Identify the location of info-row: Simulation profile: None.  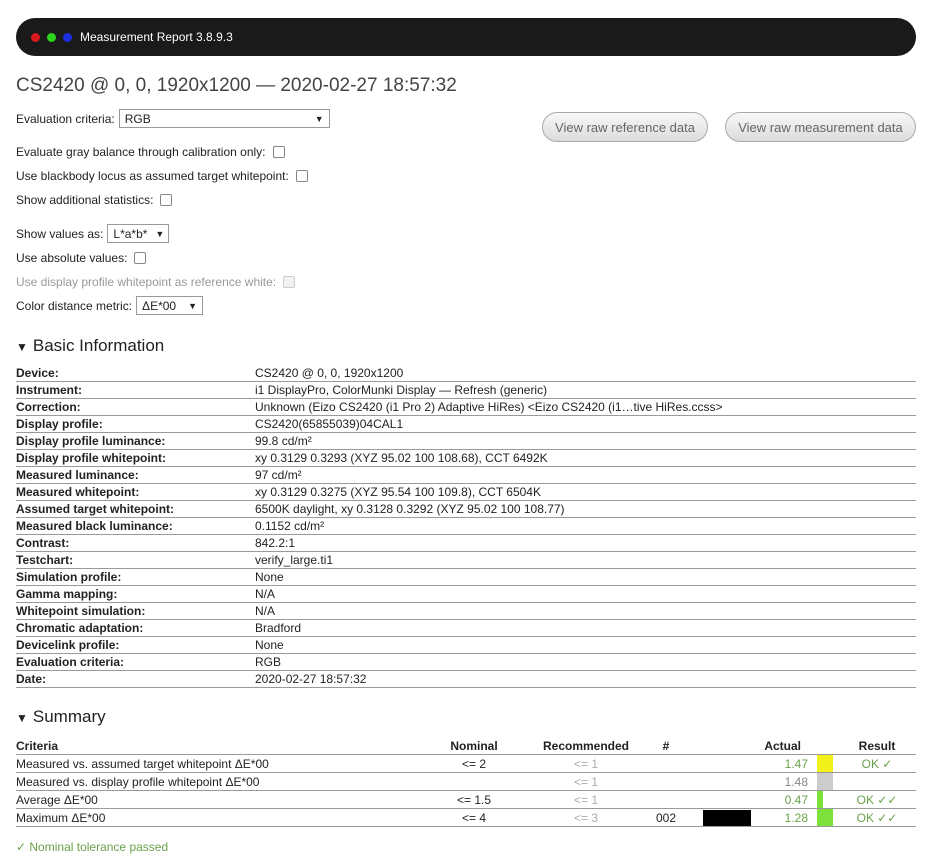
(466, 577).